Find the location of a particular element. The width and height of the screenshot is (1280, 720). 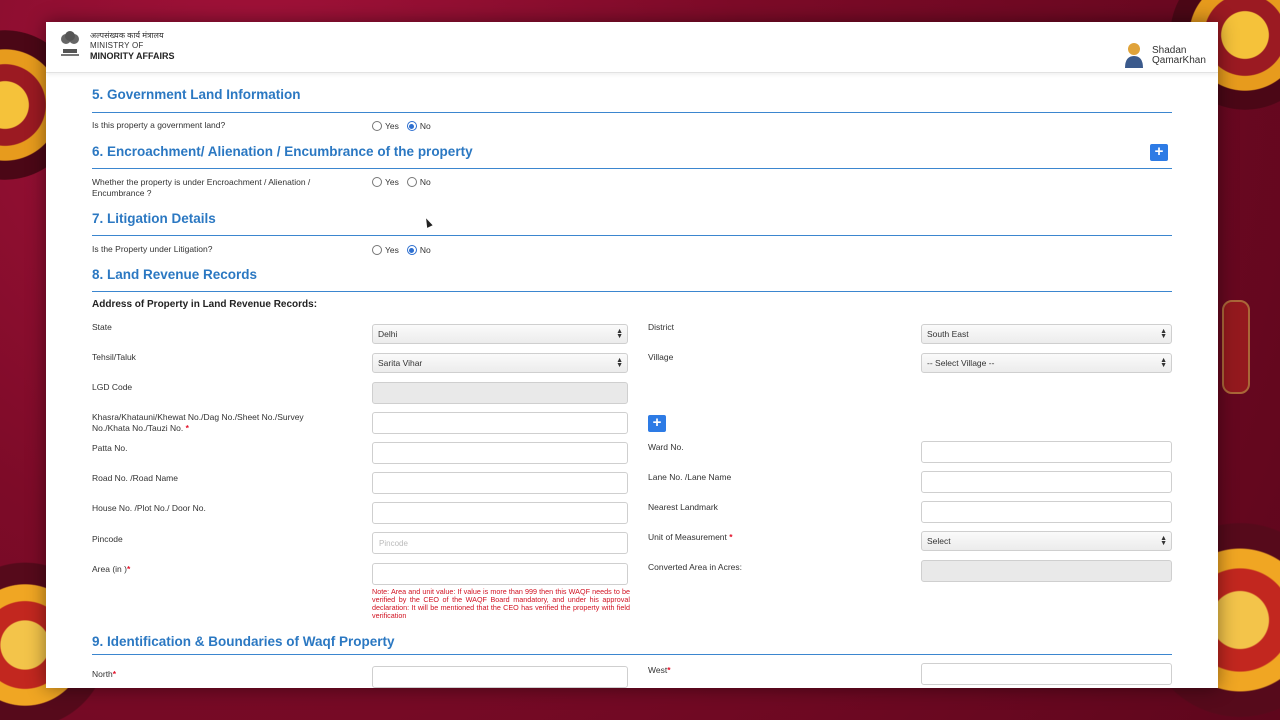

landmark-label: Nearest Landmark is located at coordinates (683, 507).